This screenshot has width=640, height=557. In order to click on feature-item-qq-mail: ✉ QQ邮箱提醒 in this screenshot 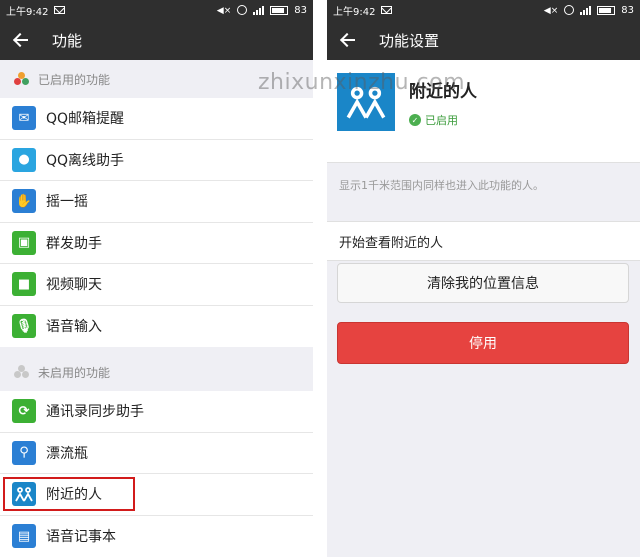, I will do `click(156, 119)`.